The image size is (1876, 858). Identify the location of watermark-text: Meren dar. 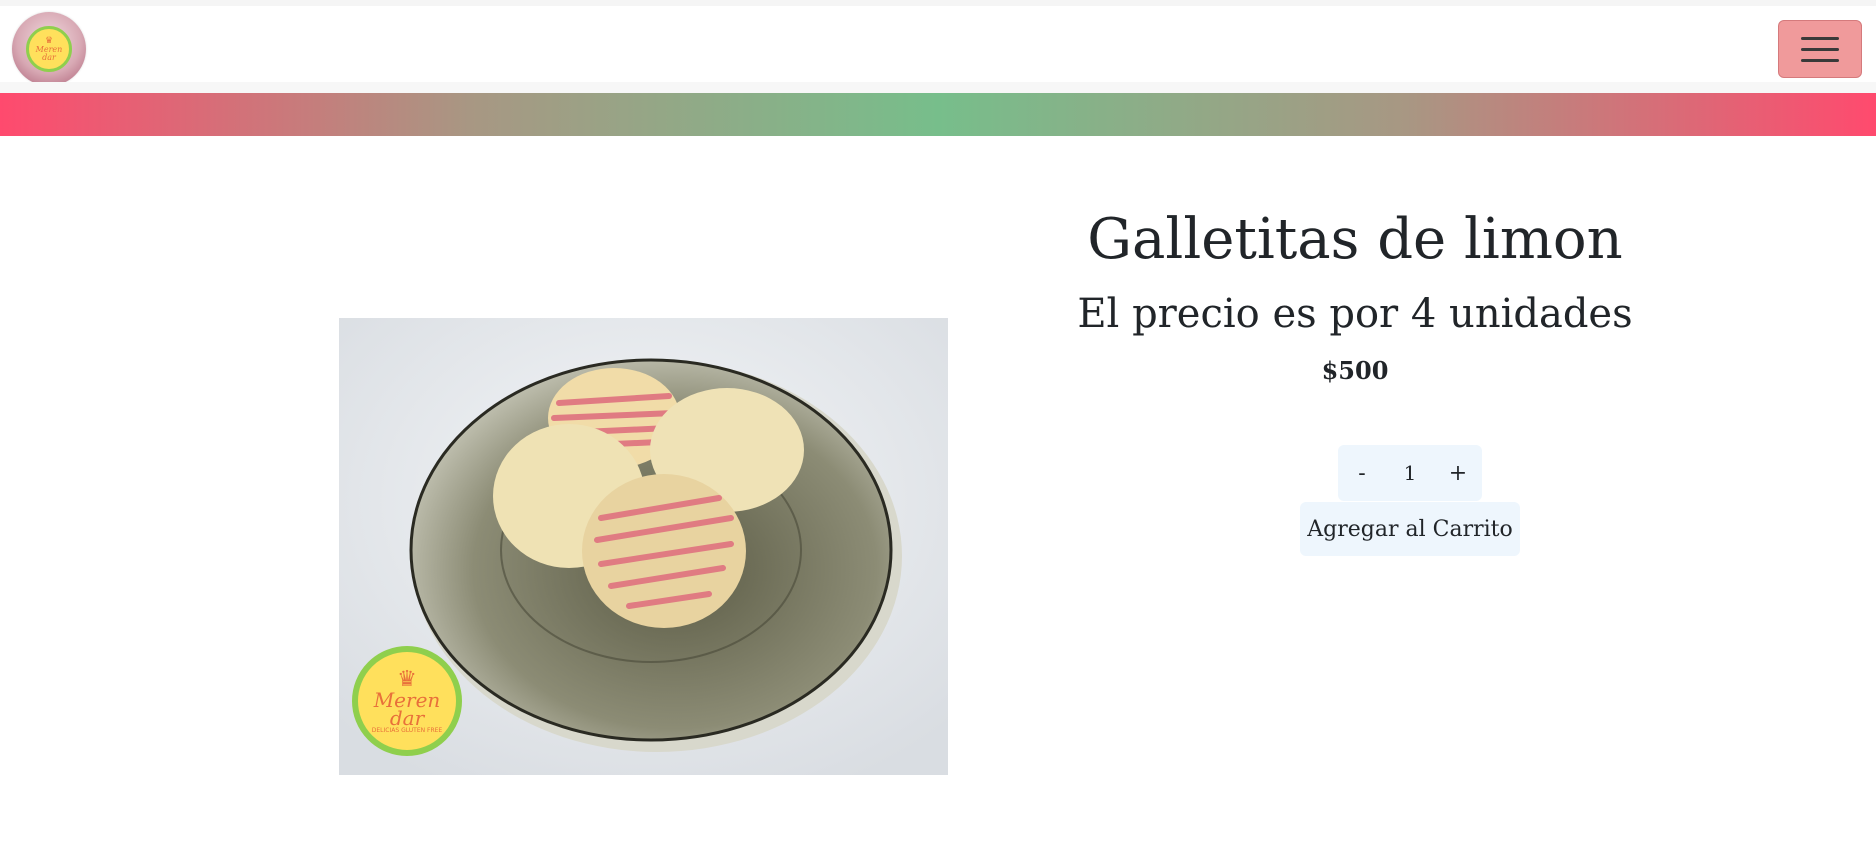
(407, 708).